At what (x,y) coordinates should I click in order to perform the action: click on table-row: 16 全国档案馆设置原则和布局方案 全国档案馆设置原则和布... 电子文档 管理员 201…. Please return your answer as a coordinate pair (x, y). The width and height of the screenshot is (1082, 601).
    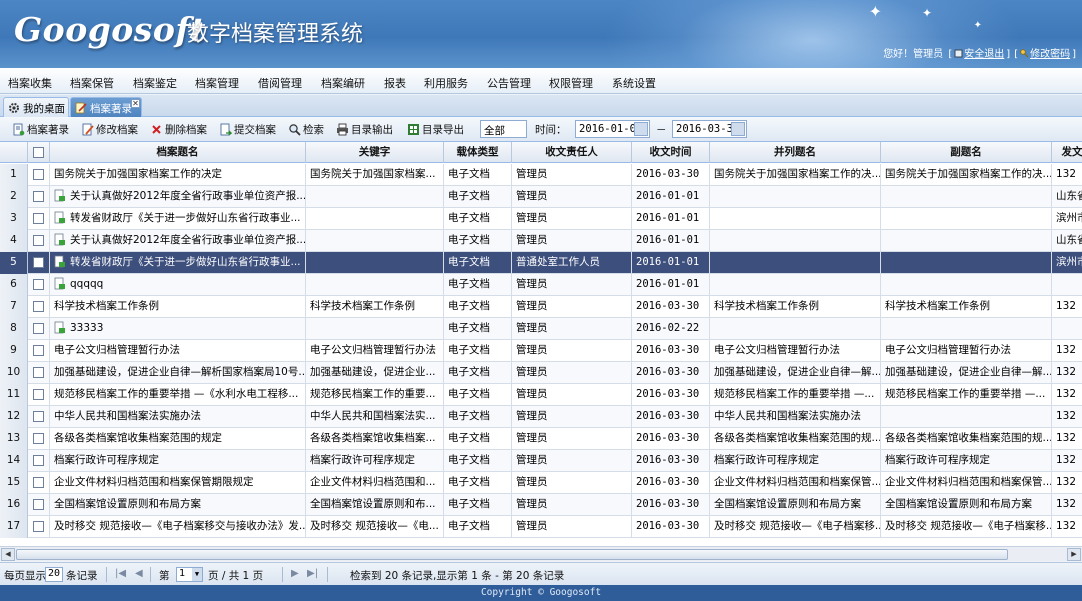
    Looking at the image, I should click on (541, 505).